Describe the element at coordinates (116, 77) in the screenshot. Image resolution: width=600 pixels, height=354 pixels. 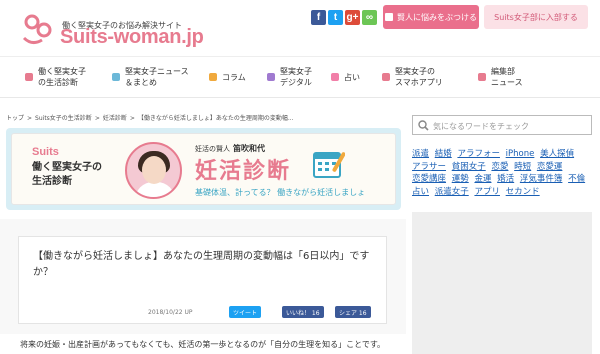
I see `news-icon` at that location.